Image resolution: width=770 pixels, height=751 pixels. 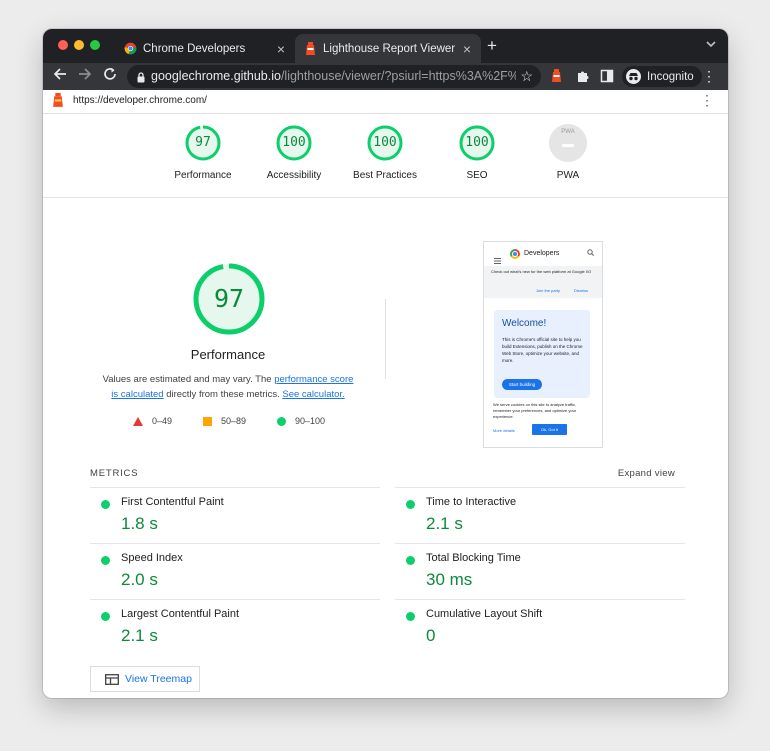 I want to click on gauge-score: 97, so click(x=203, y=142).